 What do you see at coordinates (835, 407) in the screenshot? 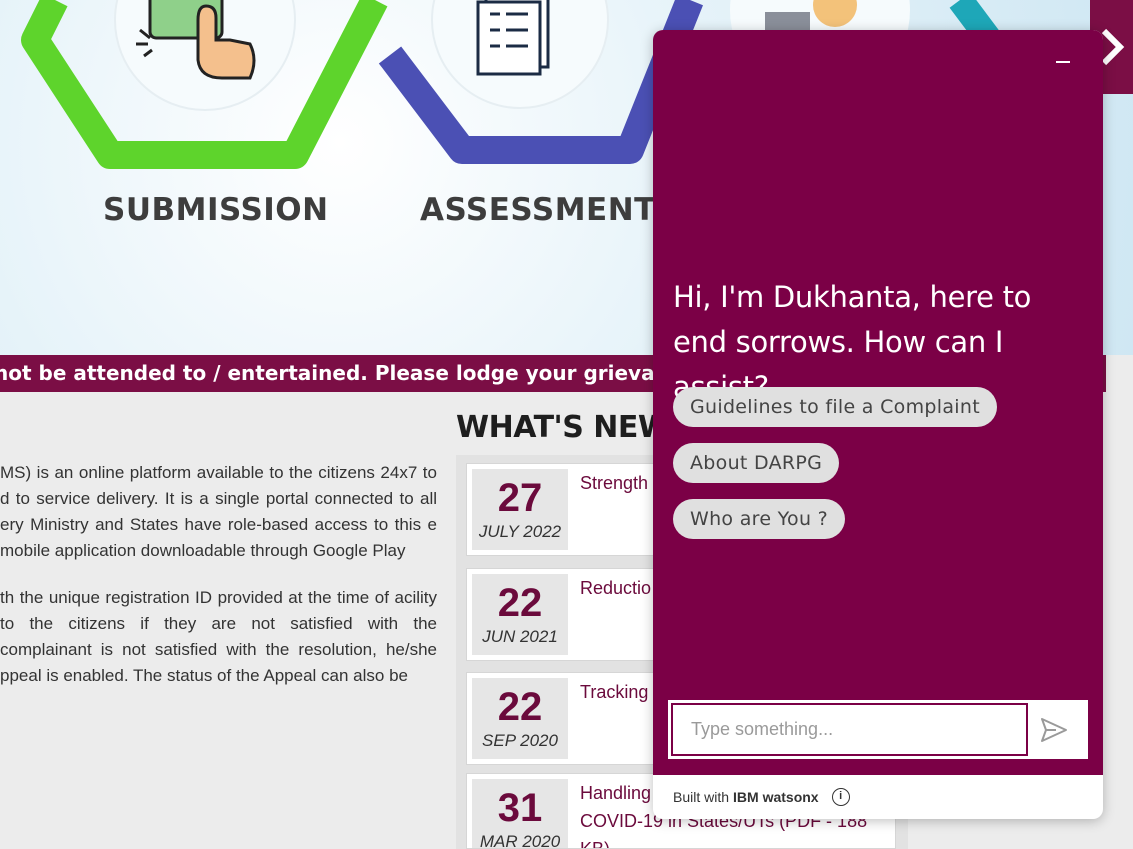
I see `suggestion-guidelines-button: Guidelines to file a Complaint` at bounding box center [835, 407].